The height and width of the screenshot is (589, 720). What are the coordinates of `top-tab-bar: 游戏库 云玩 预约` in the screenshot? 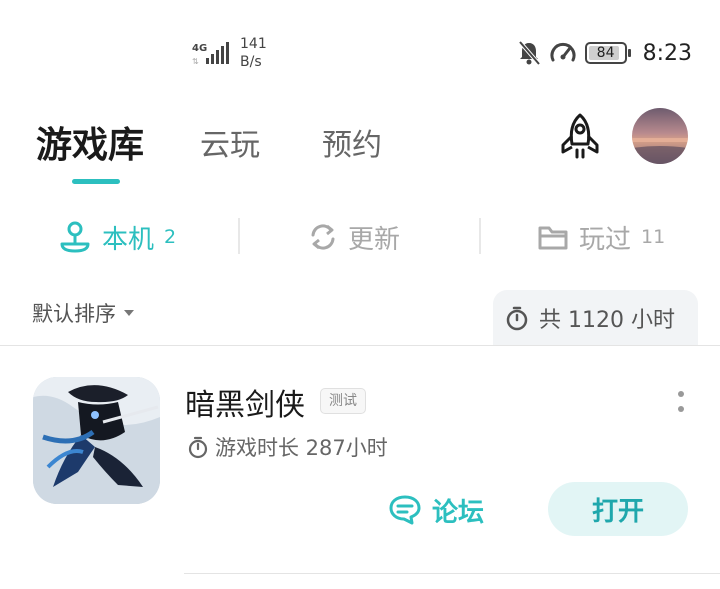 It's located at (240, 142).